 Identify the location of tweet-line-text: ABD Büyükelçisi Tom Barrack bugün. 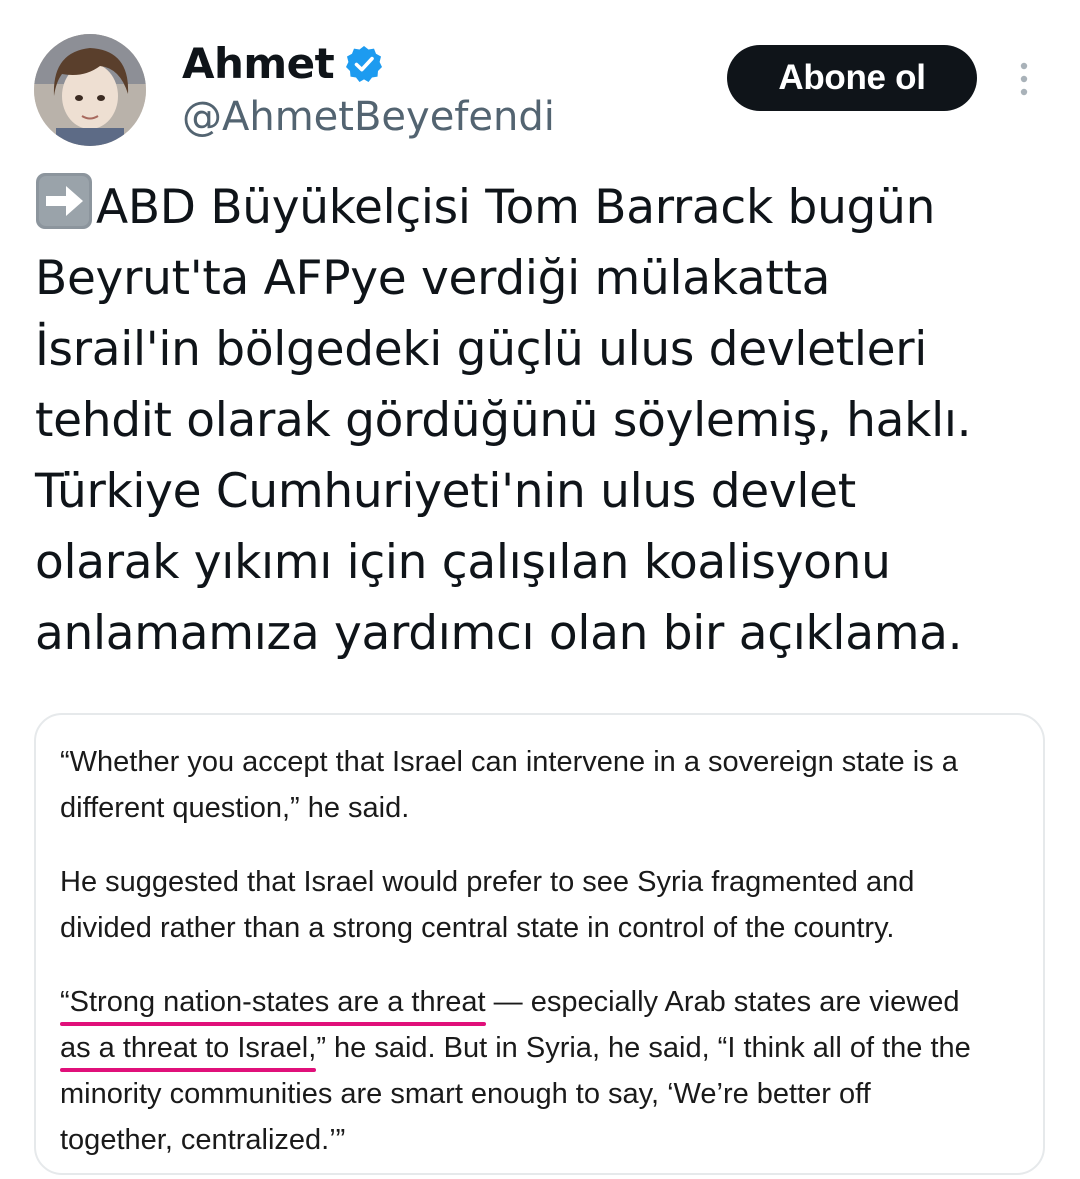
(516, 207).